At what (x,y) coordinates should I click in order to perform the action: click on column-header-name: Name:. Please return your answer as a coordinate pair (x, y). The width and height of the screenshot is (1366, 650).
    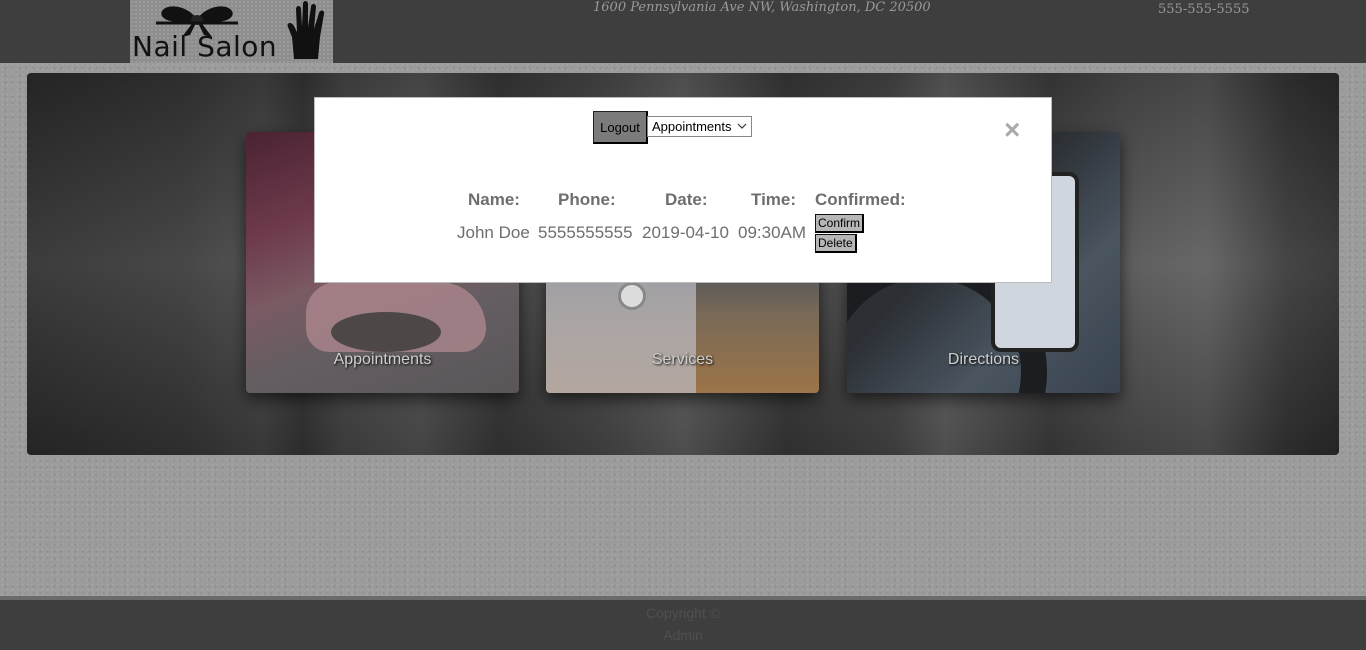
    Looking at the image, I should click on (494, 199).